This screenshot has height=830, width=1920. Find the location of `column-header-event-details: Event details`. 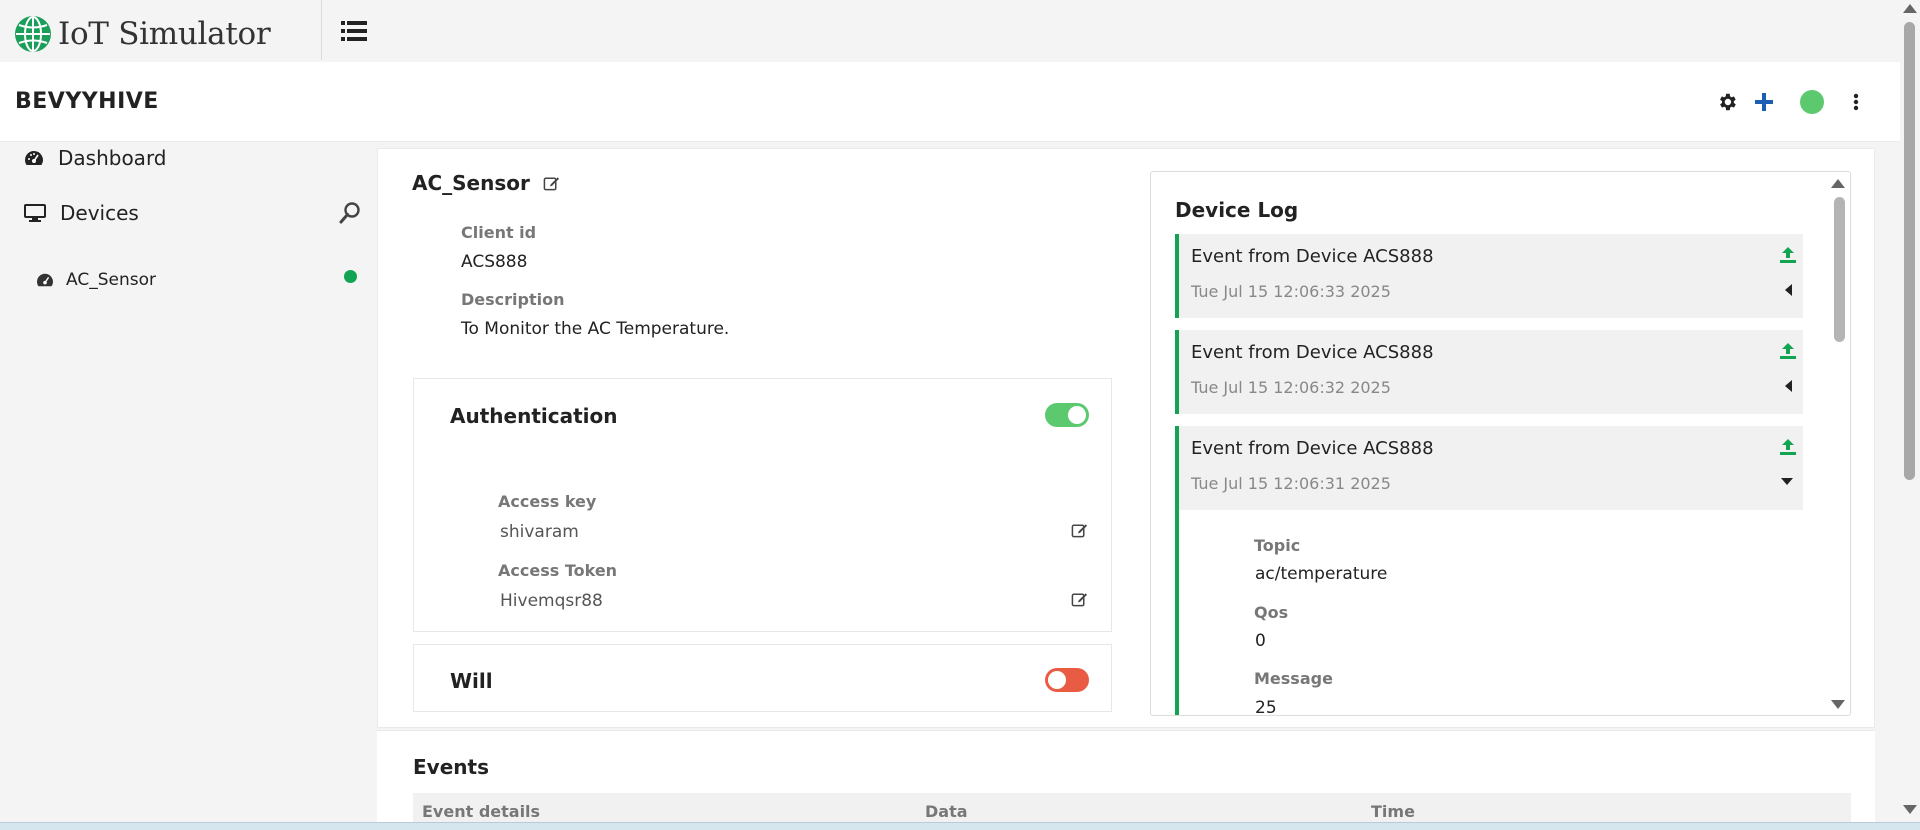

column-header-event-details: Event details is located at coordinates (481, 811).